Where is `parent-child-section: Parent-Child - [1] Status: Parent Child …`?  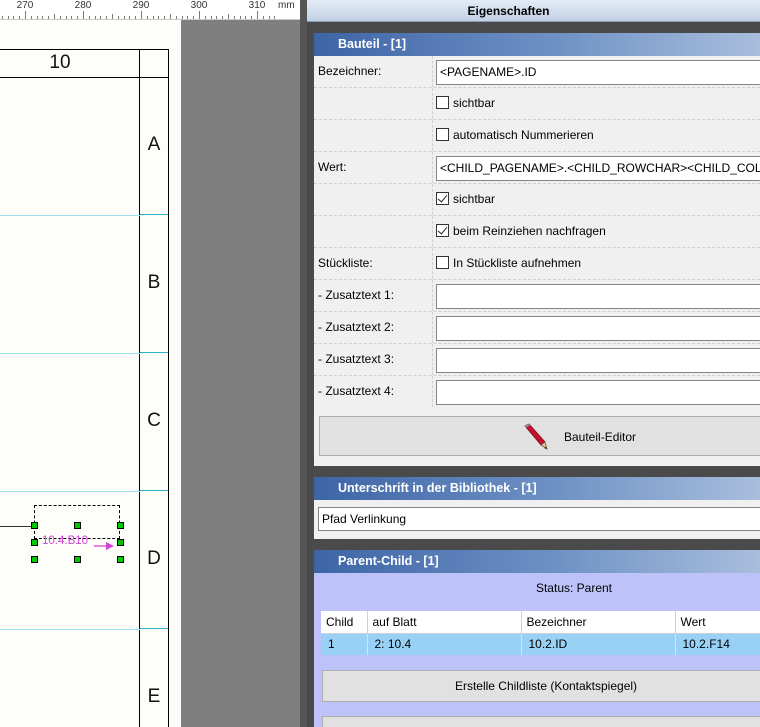
parent-child-section: Parent-Child - [1] Status: Parent Child … is located at coordinates (537, 638).